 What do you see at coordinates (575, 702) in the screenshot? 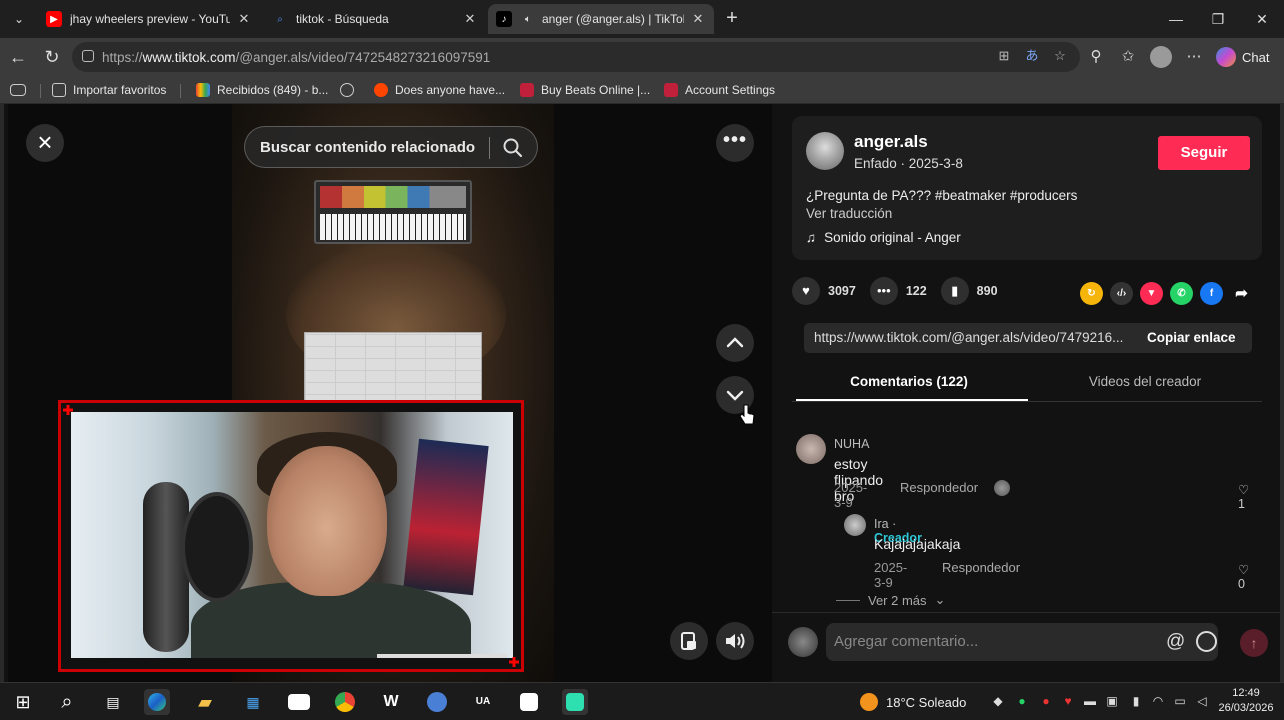
I see `obs-app-icon` at bounding box center [575, 702].